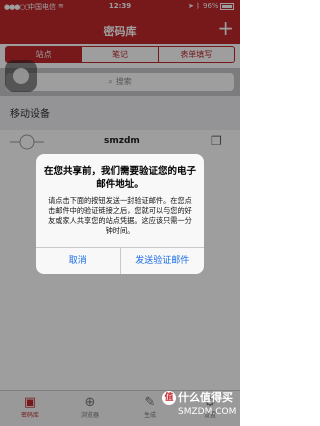 The height and width of the screenshot is (426, 320). I want to click on cancel-button: 取消, so click(78, 261).